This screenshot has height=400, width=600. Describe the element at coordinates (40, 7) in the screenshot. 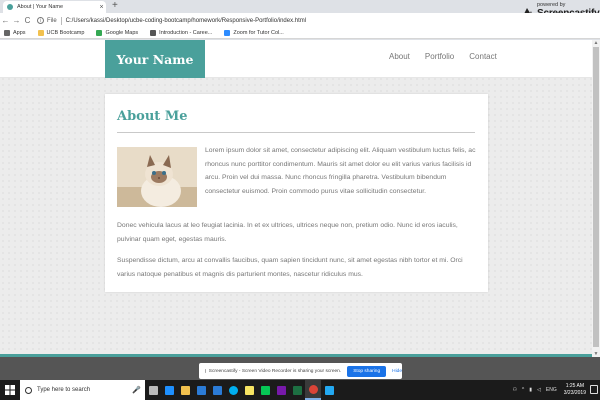

I see `tab-title: About | Your Name` at that location.